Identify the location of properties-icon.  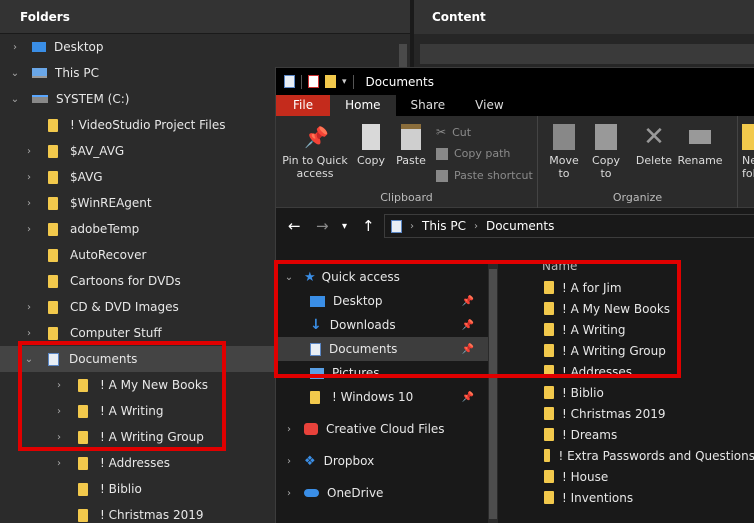
(313, 81).